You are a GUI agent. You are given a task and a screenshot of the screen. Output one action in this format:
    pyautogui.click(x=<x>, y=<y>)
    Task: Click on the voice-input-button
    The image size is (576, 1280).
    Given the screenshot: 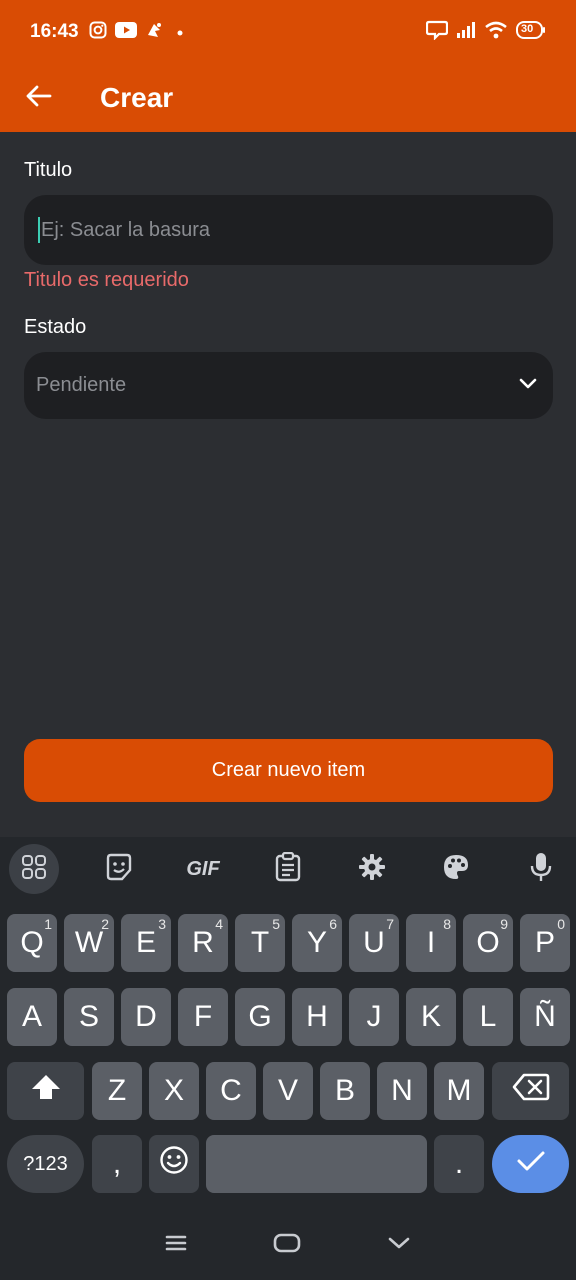 What is the action you would take?
    pyautogui.click(x=541, y=869)
    